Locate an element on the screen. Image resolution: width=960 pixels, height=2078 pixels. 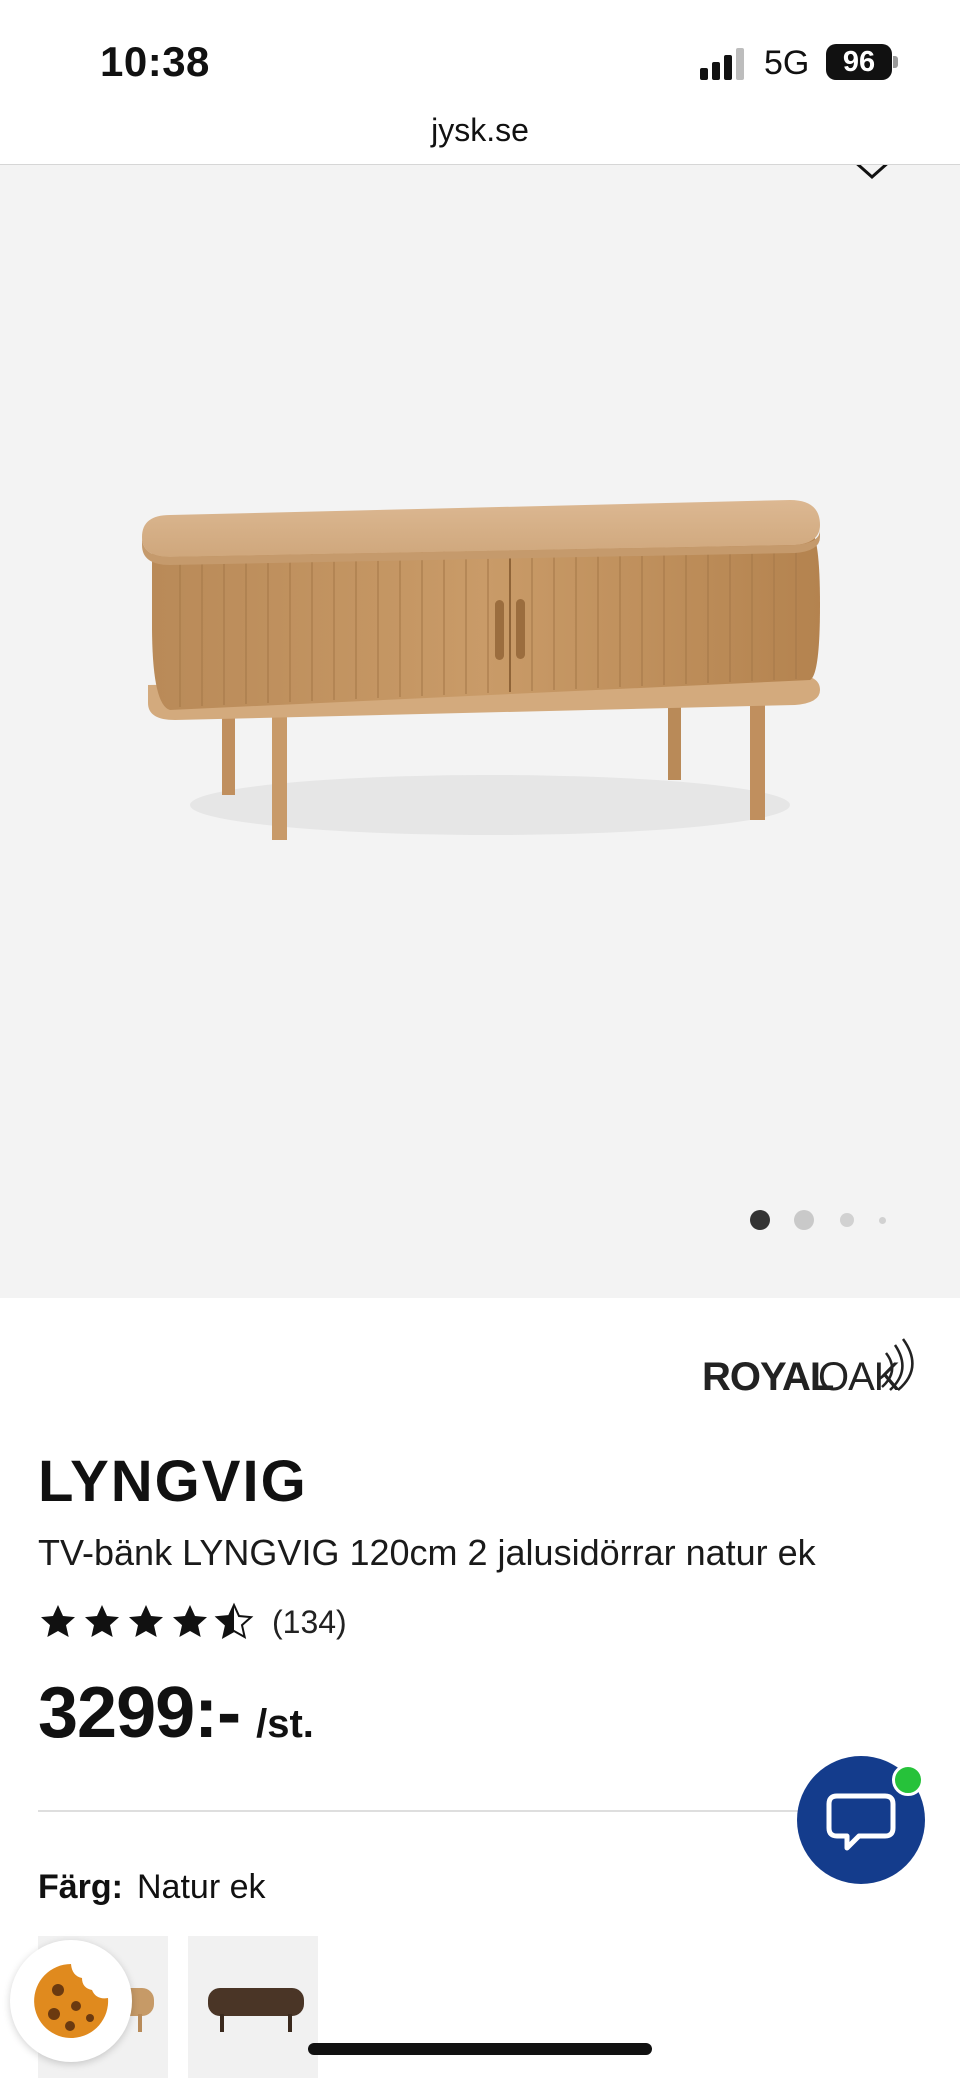
star-half-icon is located at coordinates (234, 1620).